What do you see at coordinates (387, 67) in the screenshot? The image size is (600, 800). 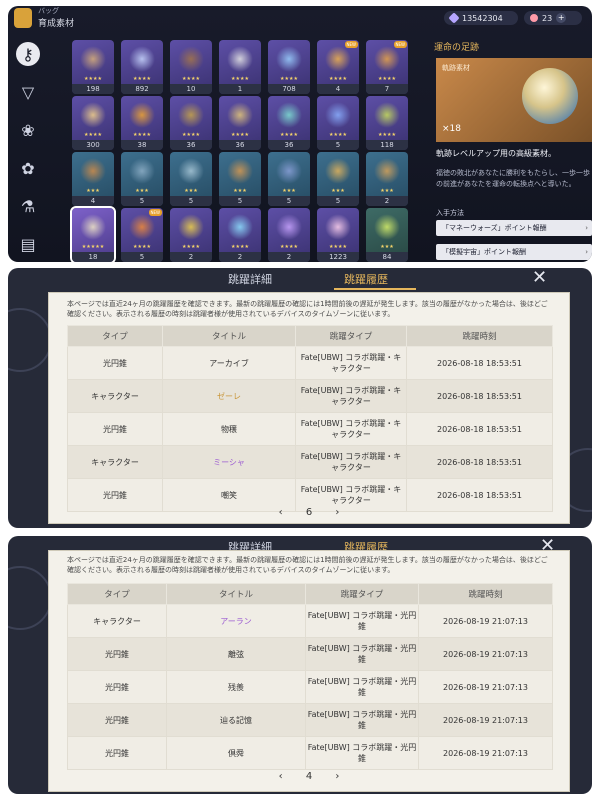 I see `inventory-item: ★★★★ 7 NEW` at bounding box center [387, 67].